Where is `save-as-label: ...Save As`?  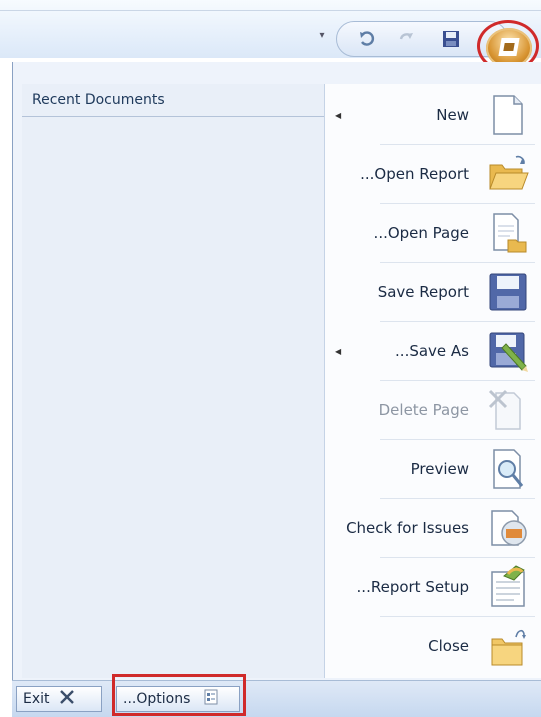 save-as-label: ...Save As is located at coordinates (432, 351).